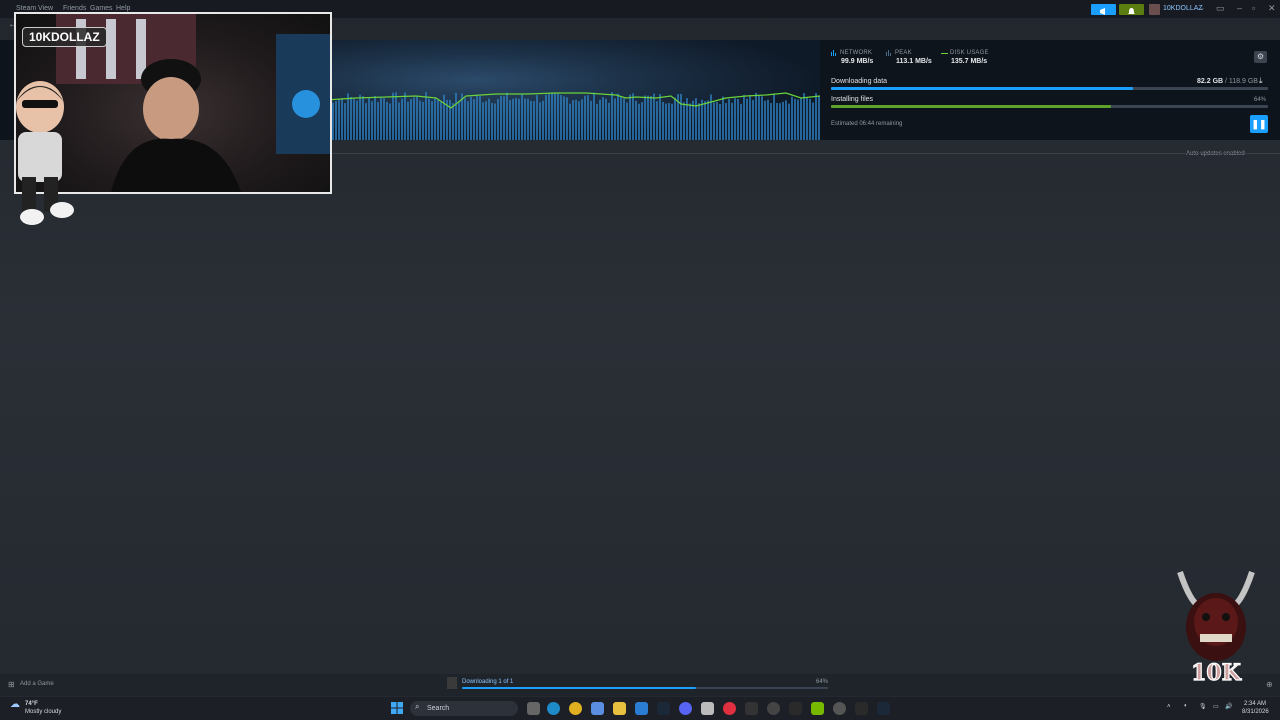 The width and height of the screenshot is (1280, 720). I want to click on menu-friends: Friends, so click(74, 8).